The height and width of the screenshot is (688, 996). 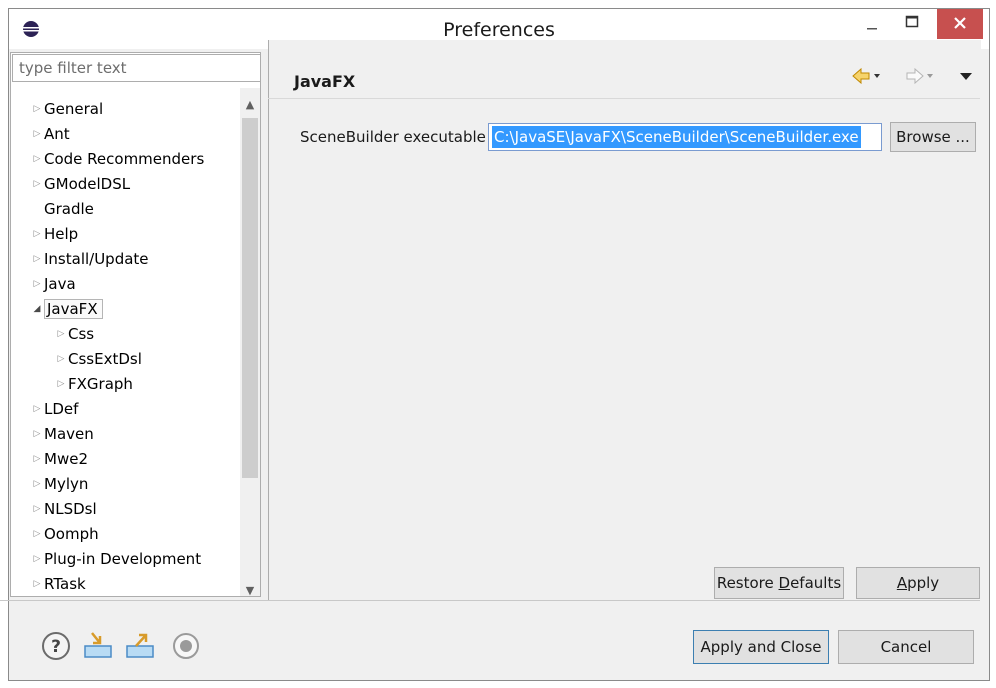 I want to click on apply-mnemonic: A, so click(x=902, y=583).